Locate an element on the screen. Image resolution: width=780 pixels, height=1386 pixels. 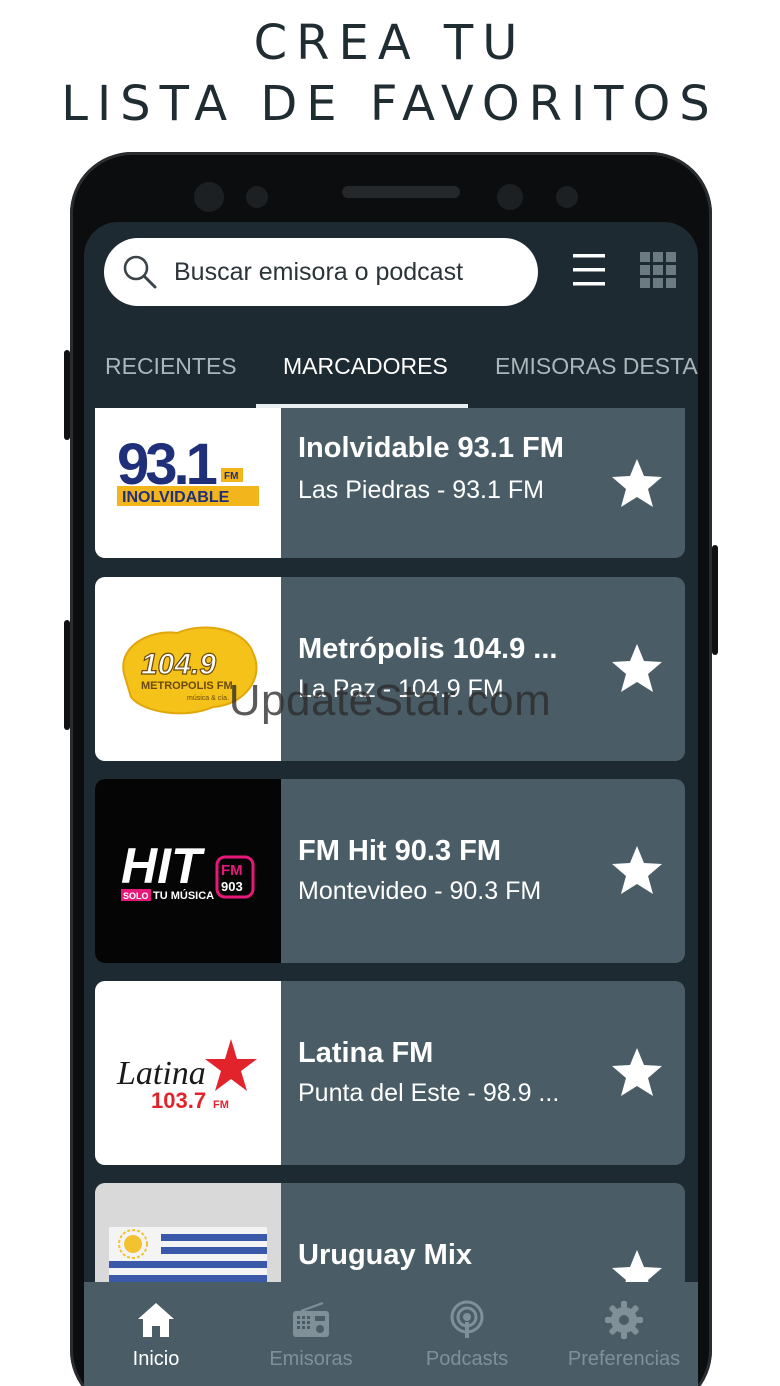
fm-hit-logo-image: HIT FM 903 SOLO TU MÚSICA is located at coordinates (188, 870).